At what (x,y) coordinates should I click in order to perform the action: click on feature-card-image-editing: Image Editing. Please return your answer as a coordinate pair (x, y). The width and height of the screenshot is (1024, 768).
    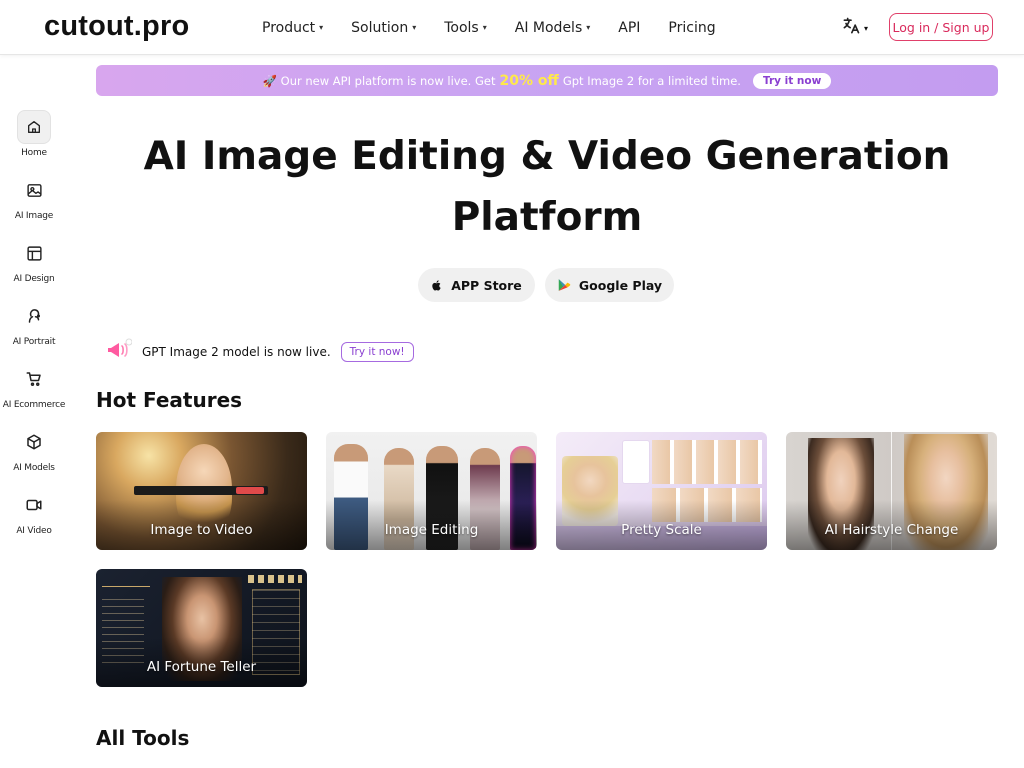
    Looking at the image, I should click on (431, 491).